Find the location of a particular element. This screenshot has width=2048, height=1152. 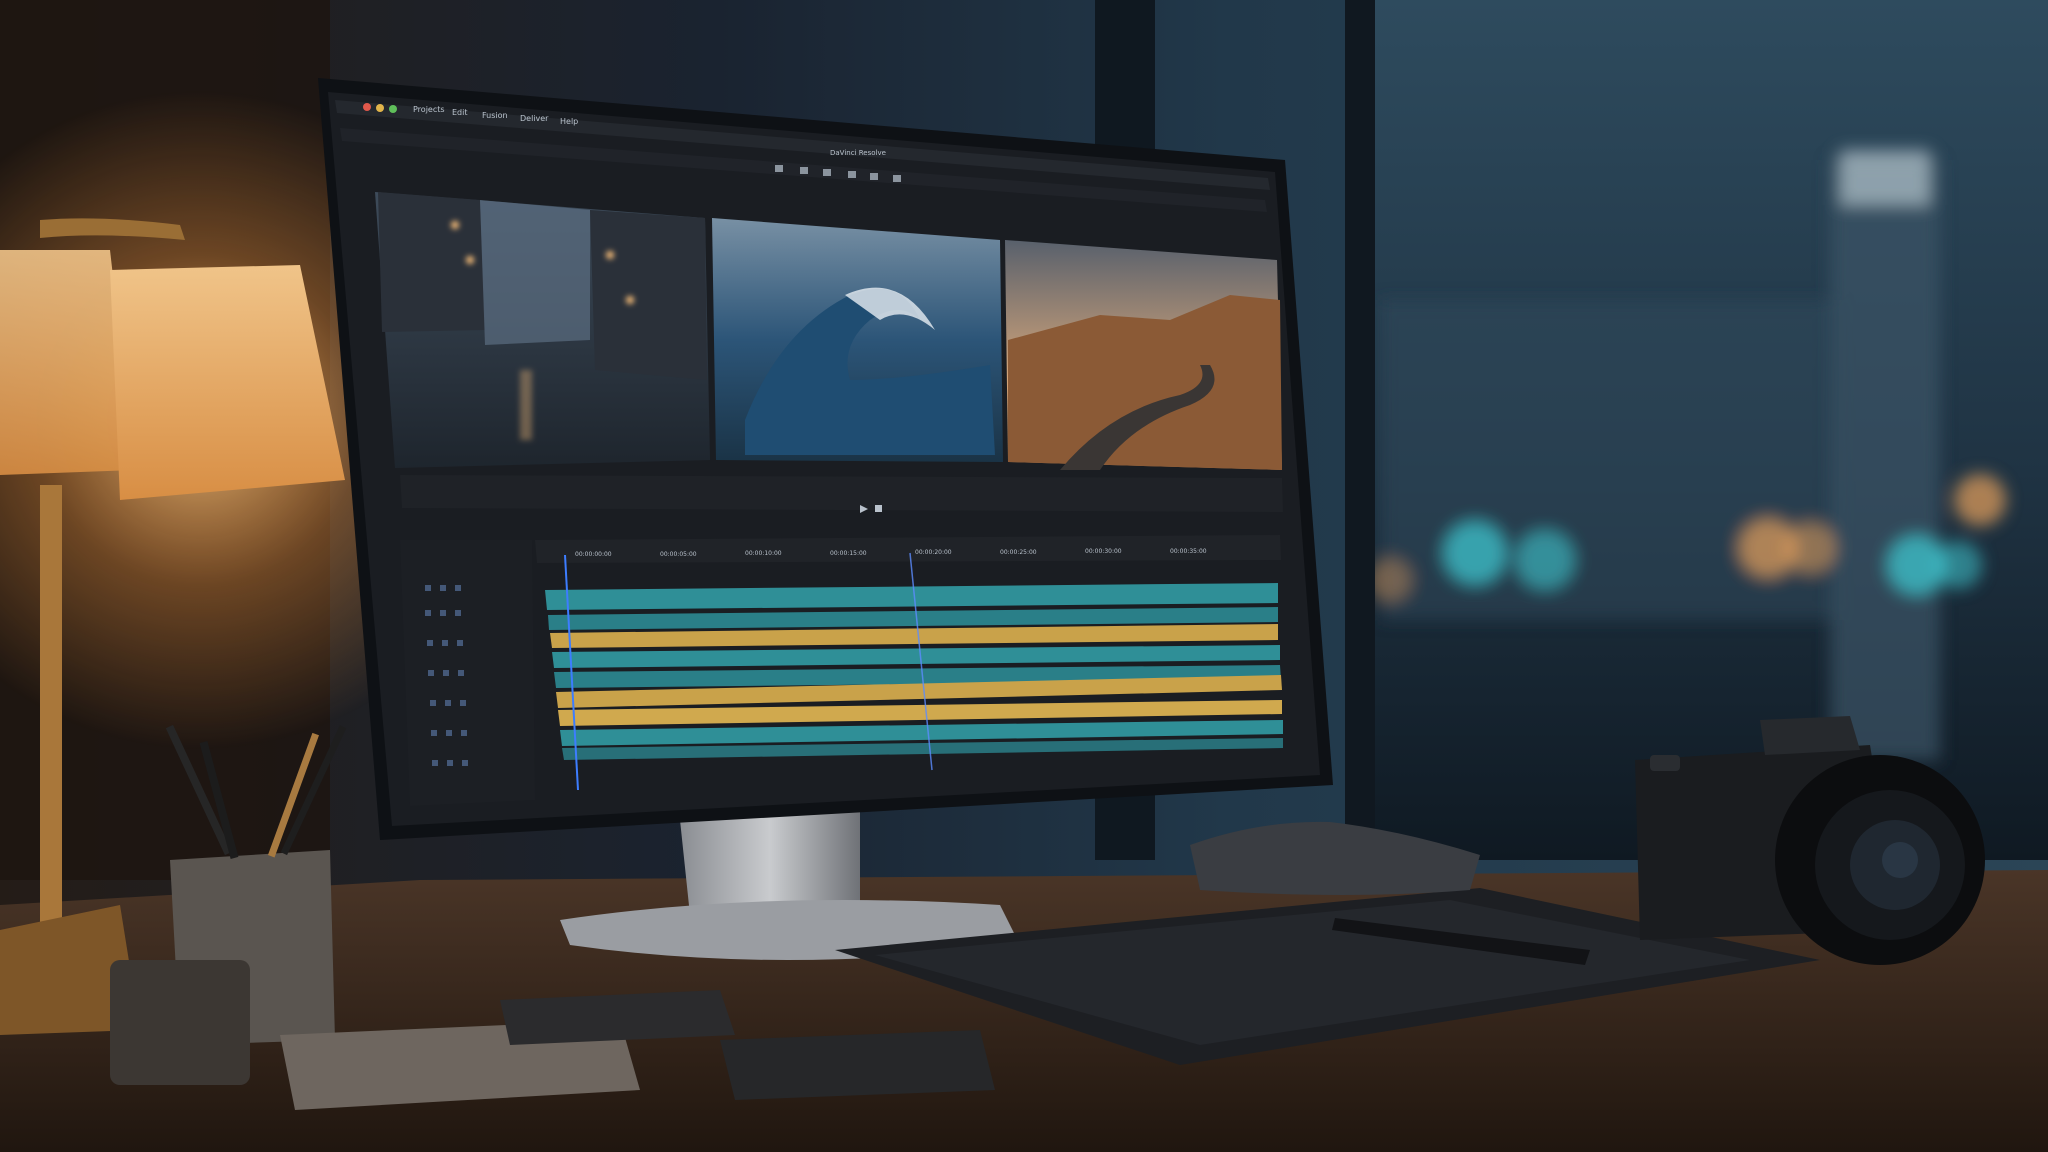

loop-icon is located at coordinates (897, 178).